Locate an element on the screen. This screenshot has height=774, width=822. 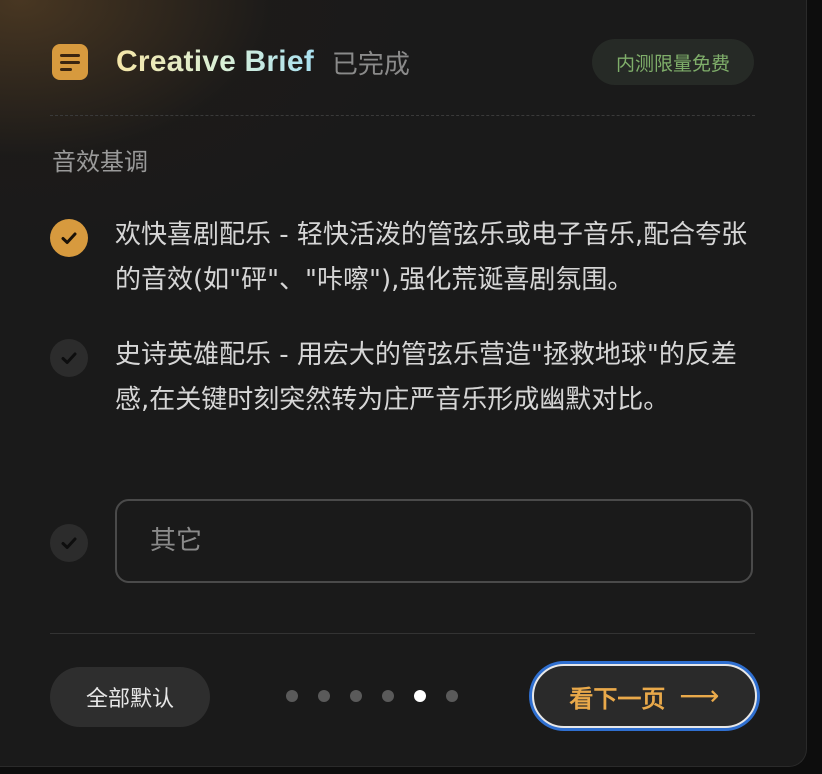
document-icon is located at coordinates (70, 62).